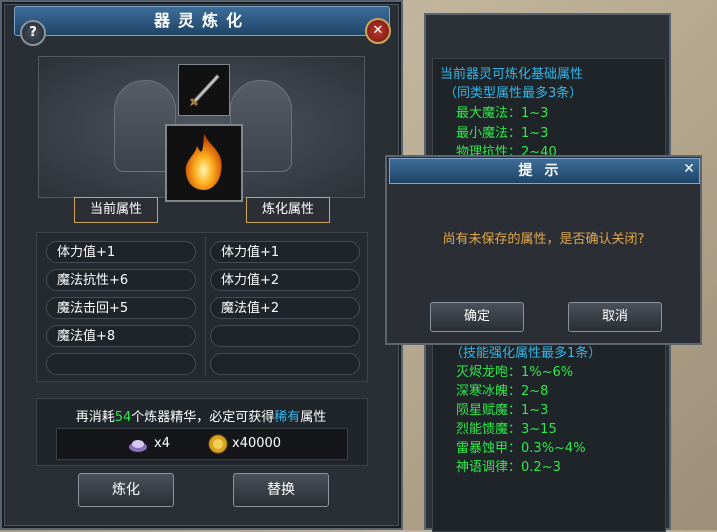  What do you see at coordinates (33, 33) in the screenshot?
I see `help-icon: ?` at bounding box center [33, 33].